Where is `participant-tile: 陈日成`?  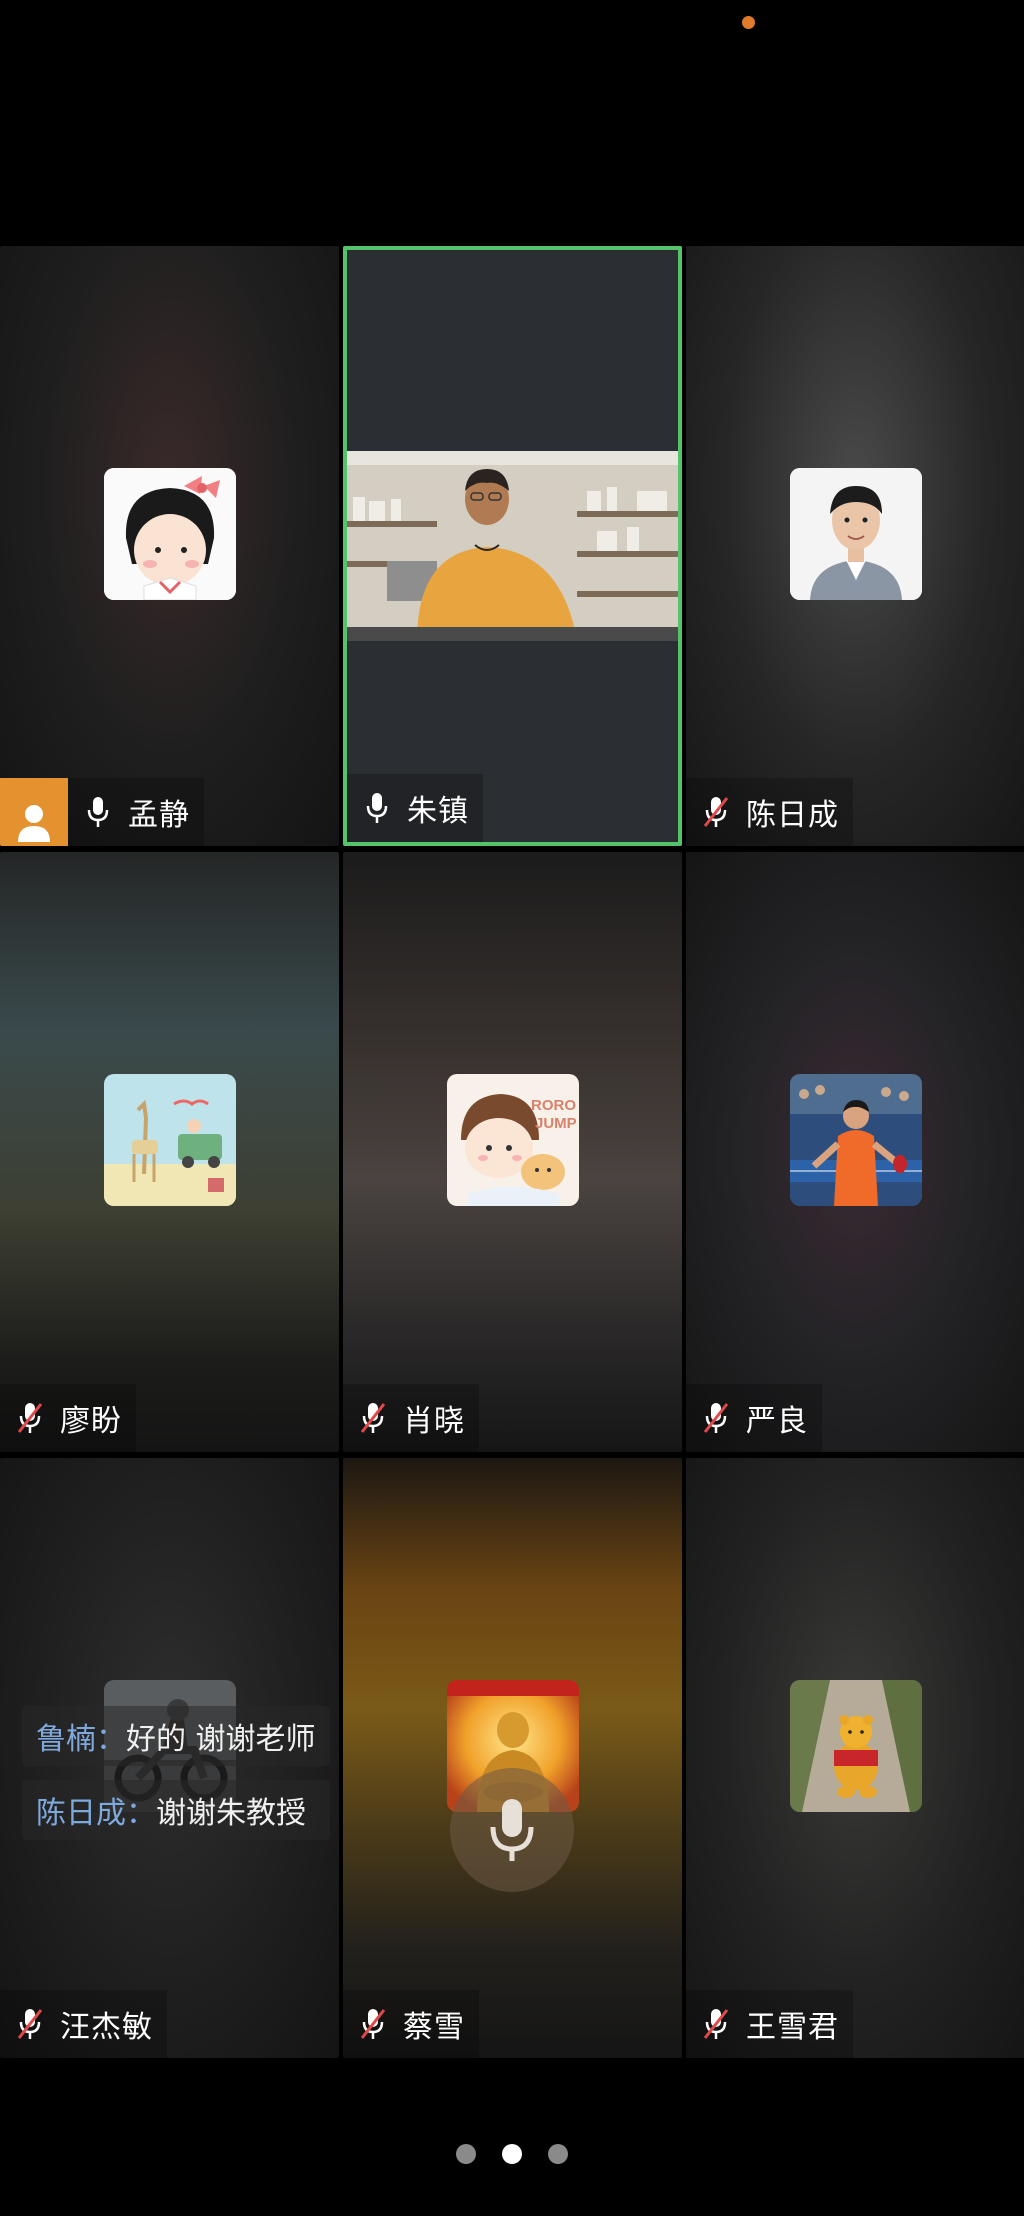 participant-tile: 陈日成 is located at coordinates (855, 546).